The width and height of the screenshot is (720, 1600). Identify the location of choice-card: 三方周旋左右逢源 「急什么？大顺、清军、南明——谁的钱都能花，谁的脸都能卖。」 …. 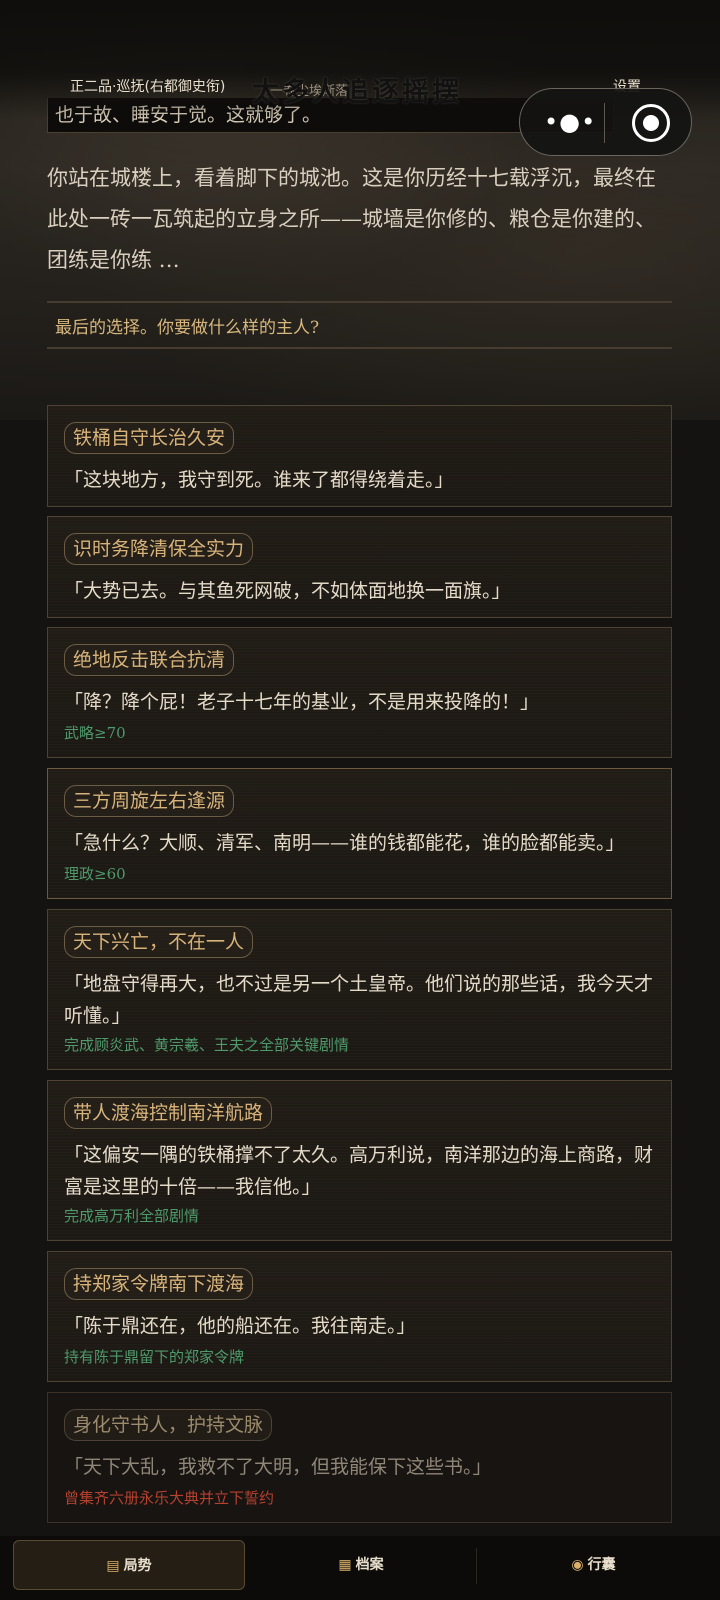
(359, 833).